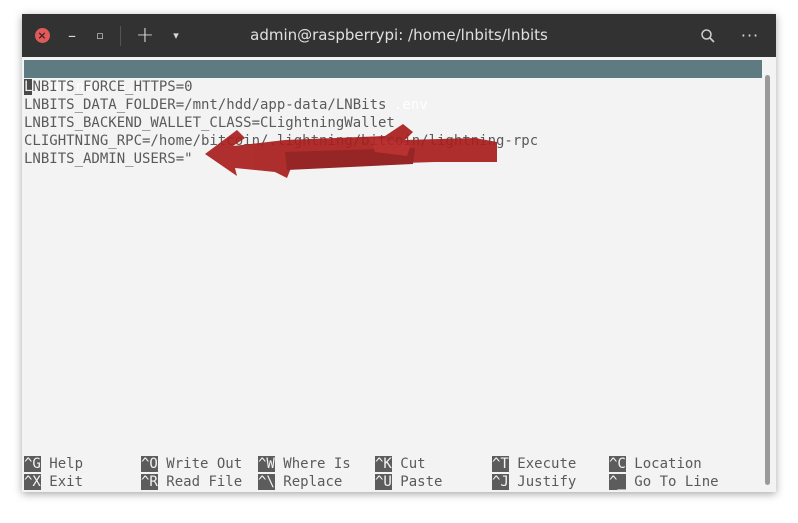  Describe the element at coordinates (149, 482) in the screenshot. I see `shortcut-key: ^R` at that location.